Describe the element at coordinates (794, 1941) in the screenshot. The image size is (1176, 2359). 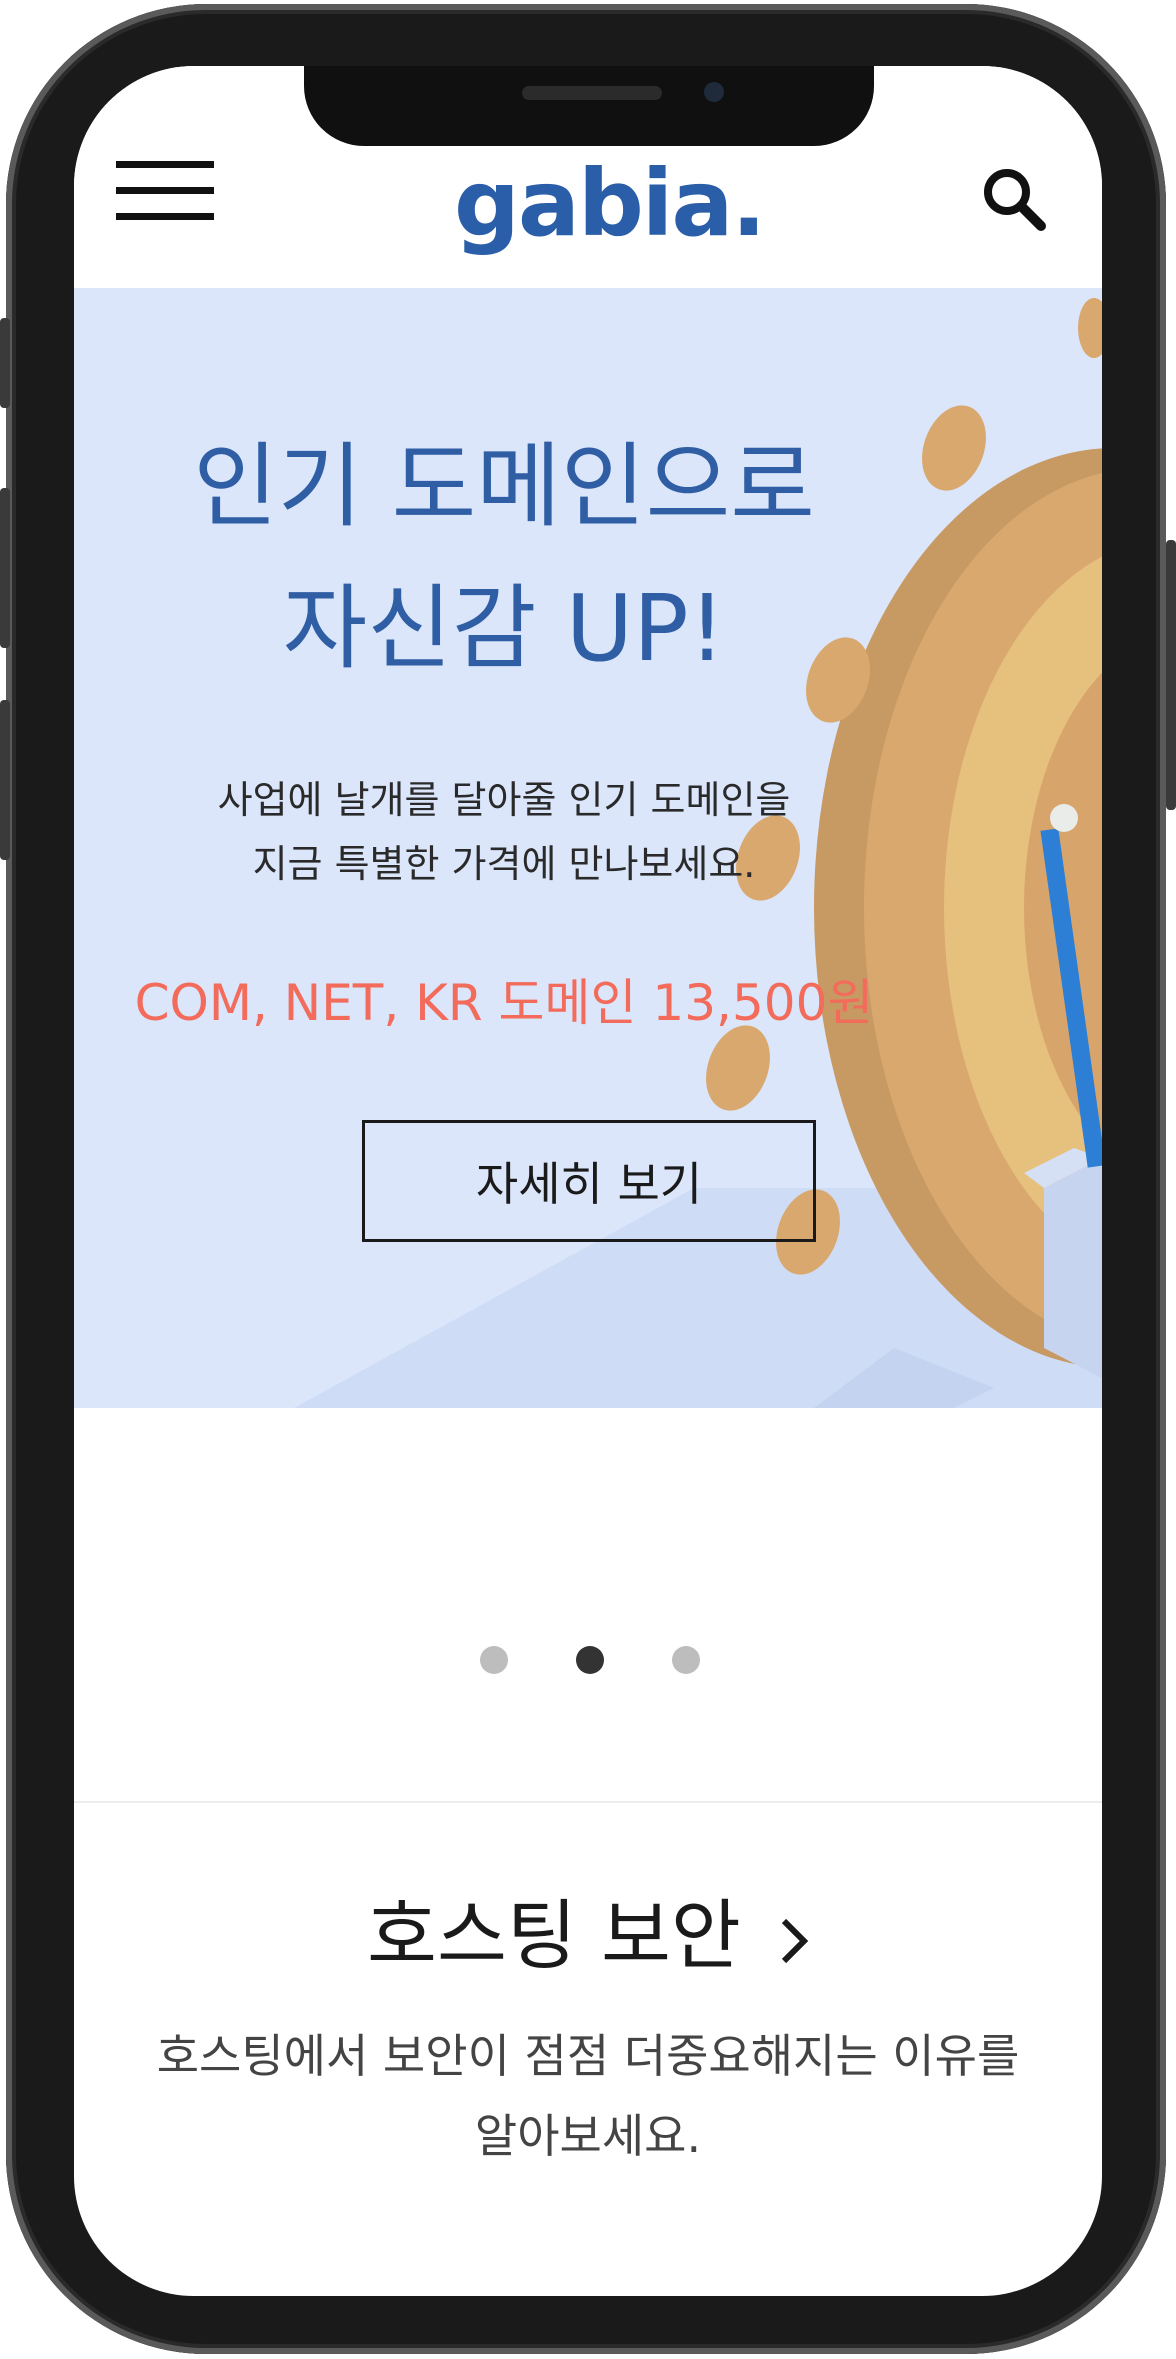
I see `chevron-right-icon` at that location.